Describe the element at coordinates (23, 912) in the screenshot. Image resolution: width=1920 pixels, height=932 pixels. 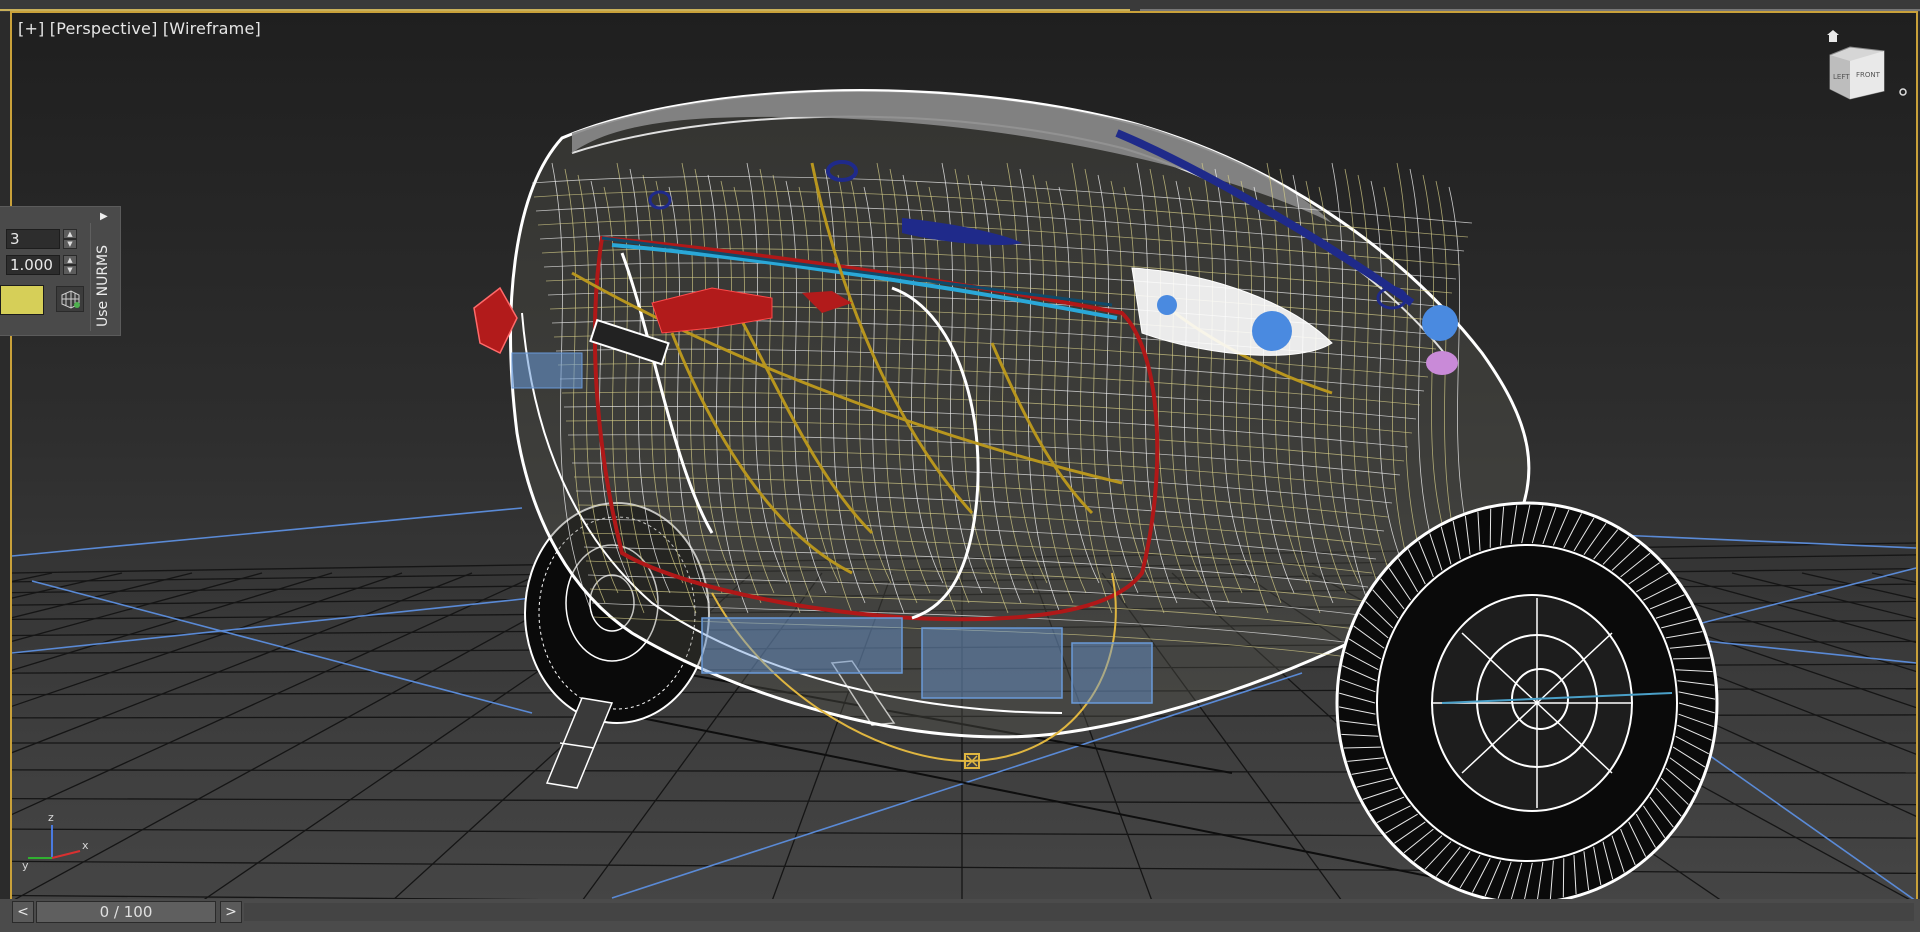
I see `time-prev-button: <` at that location.